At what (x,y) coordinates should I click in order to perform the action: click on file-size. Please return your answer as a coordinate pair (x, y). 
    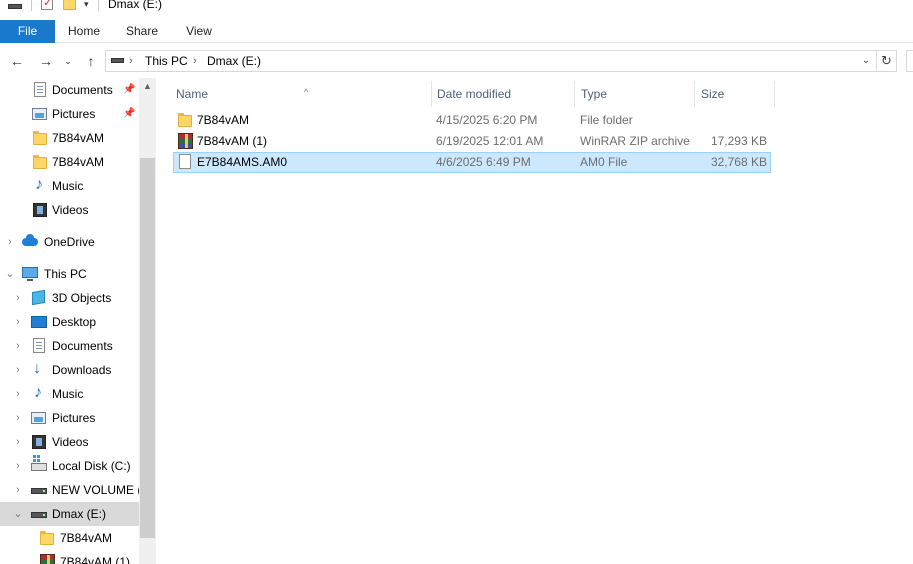
    Looking at the image, I should click on (730, 120).